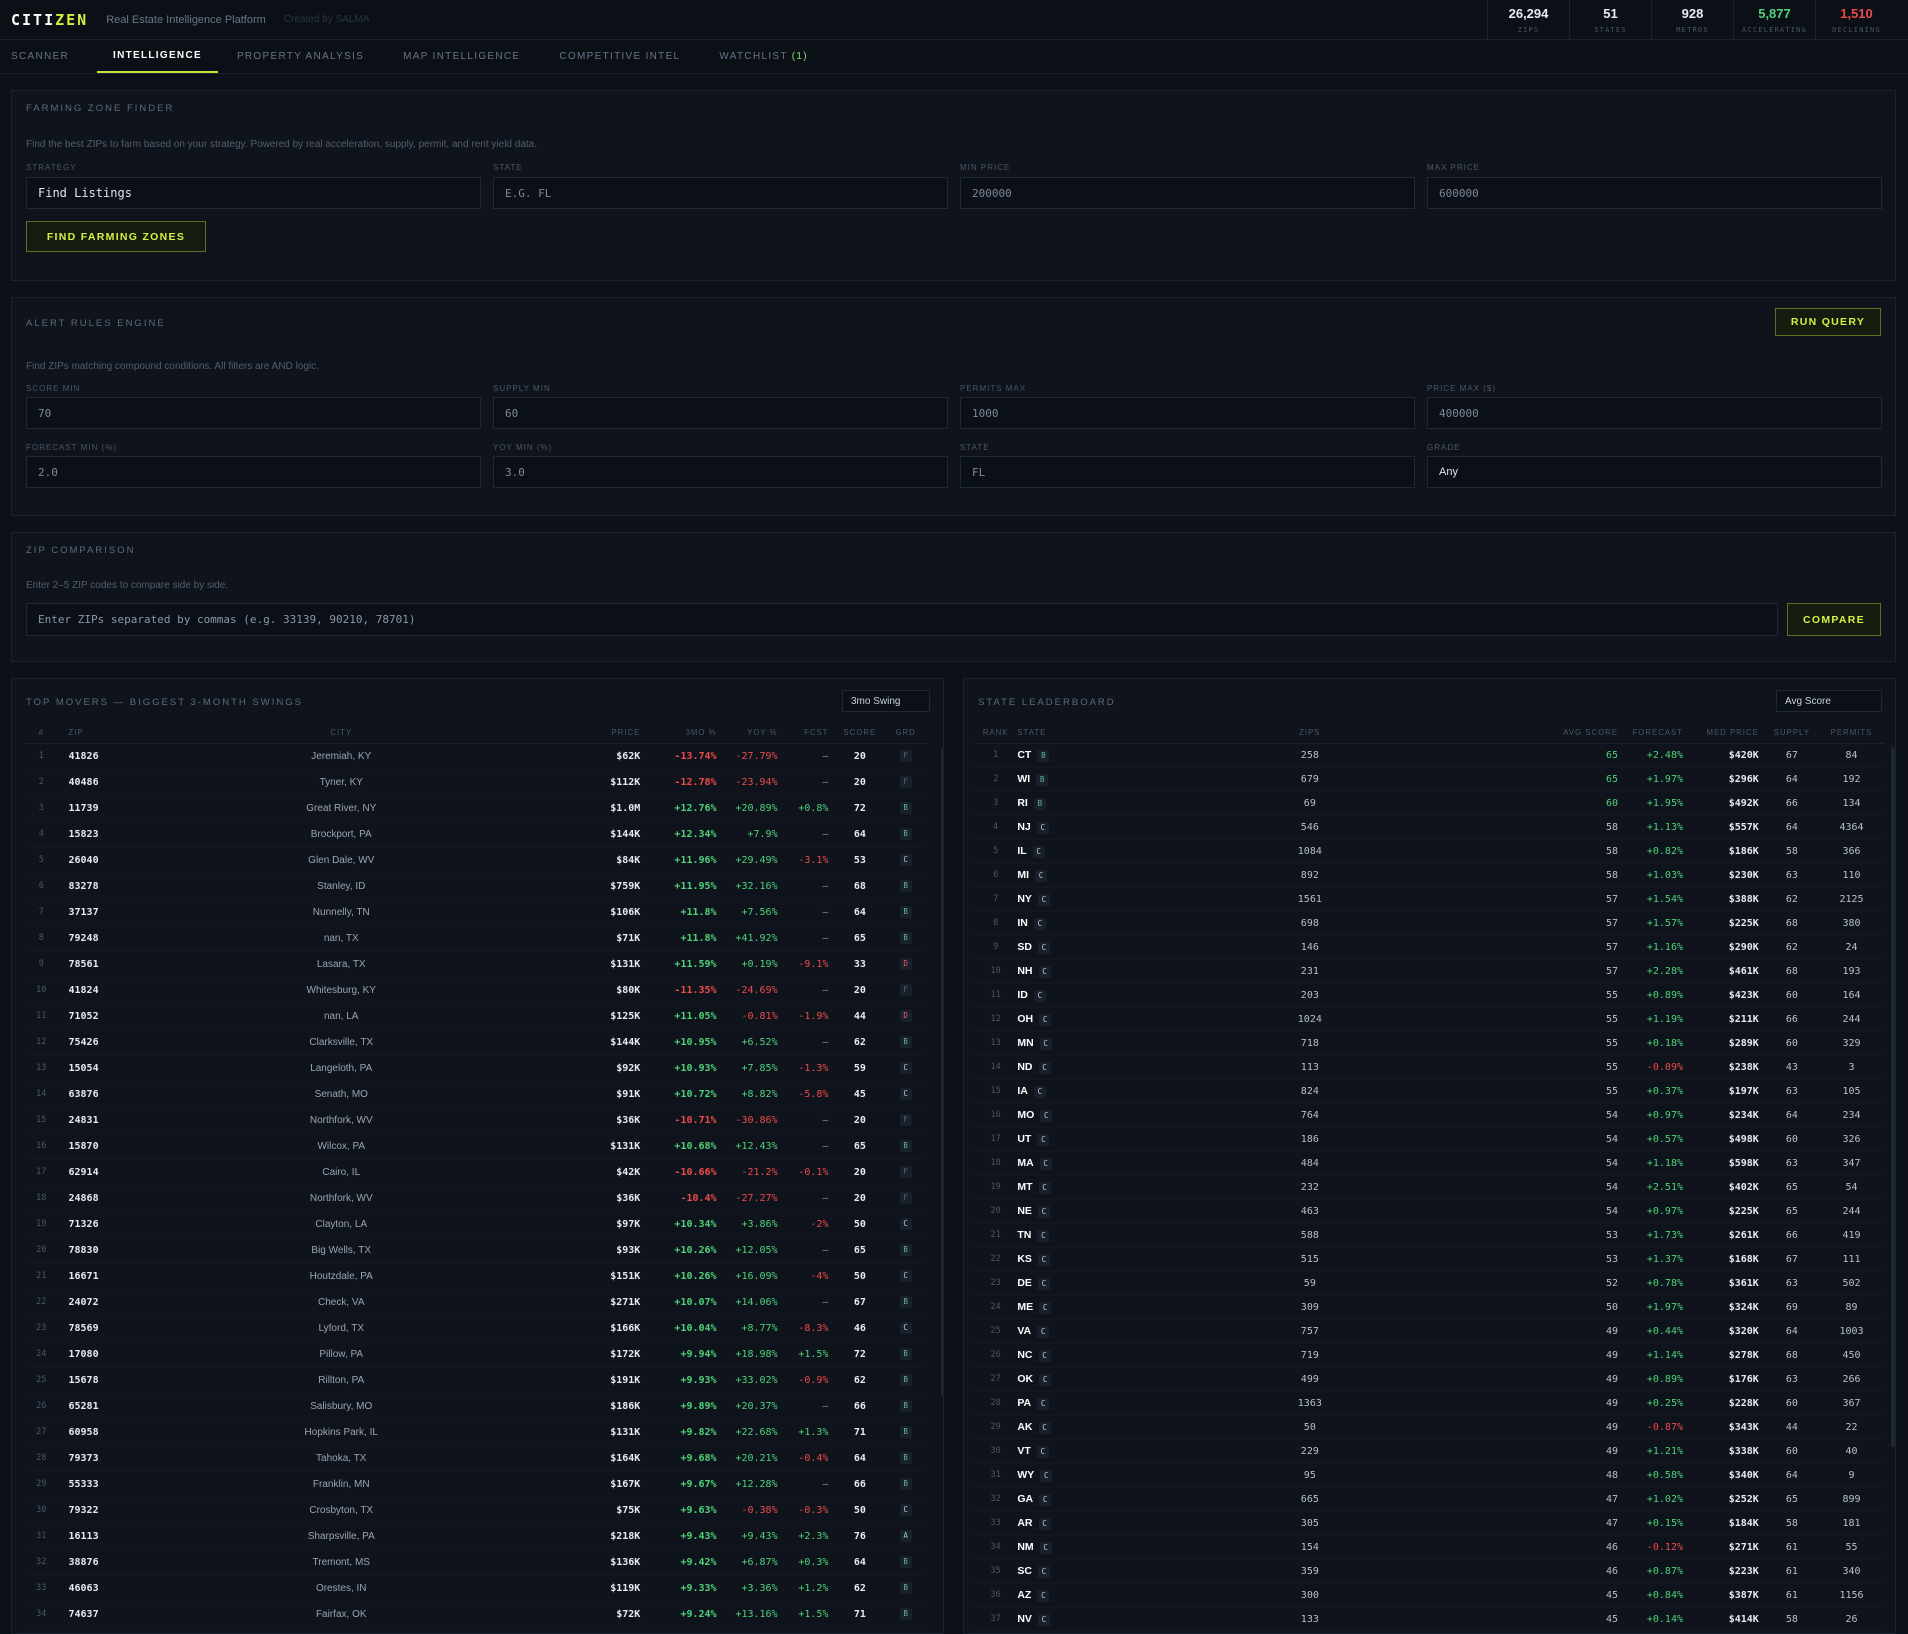  I want to click on table-row: 18 MA C 484 54 +1.18% $598K 63 347, so click(1429, 1163).